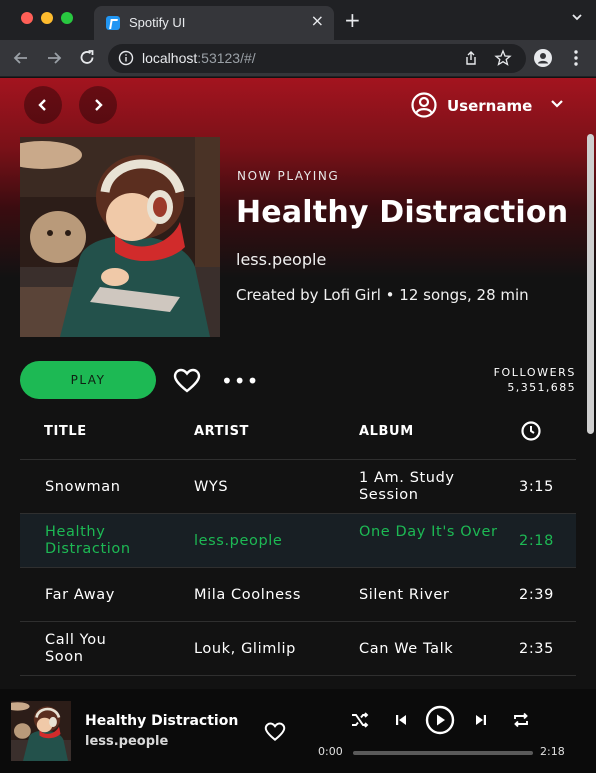  I want to click on elapsed-time: 0:00, so click(330, 751).